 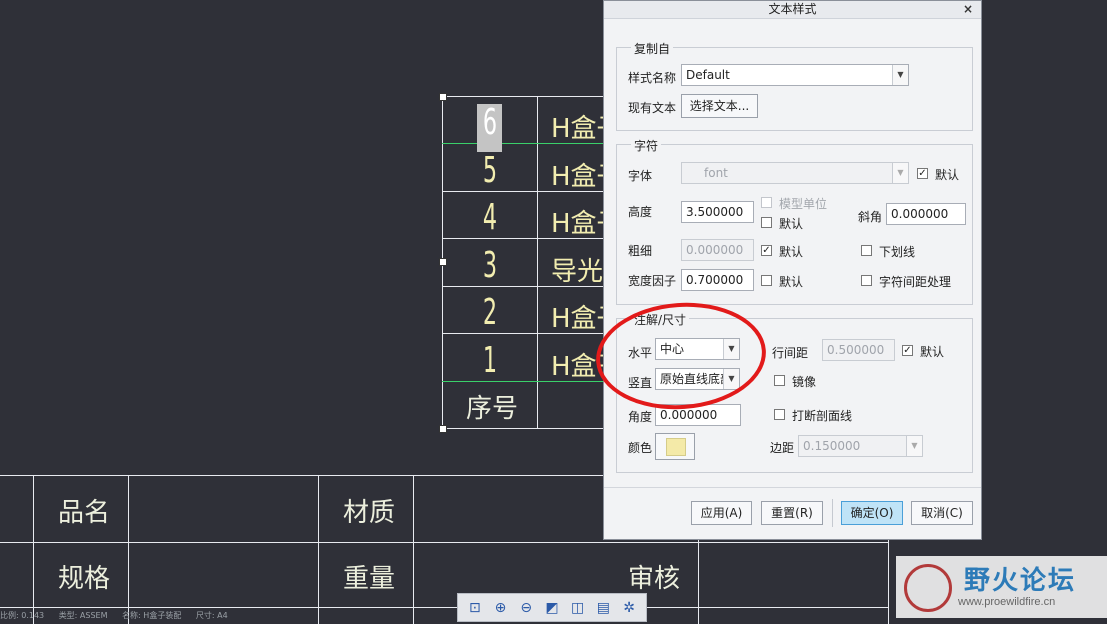 What do you see at coordinates (907, 350) in the screenshot?
I see `line-spacing-default-checkbox: ✓` at bounding box center [907, 350].